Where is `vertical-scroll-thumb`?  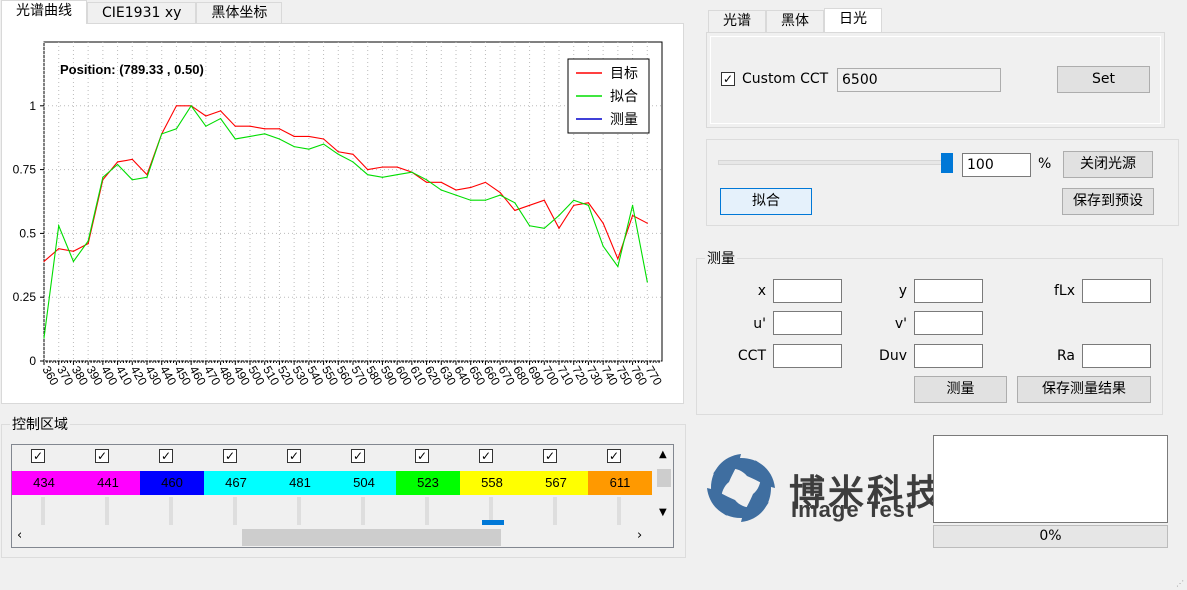 vertical-scroll-thumb is located at coordinates (664, 478).